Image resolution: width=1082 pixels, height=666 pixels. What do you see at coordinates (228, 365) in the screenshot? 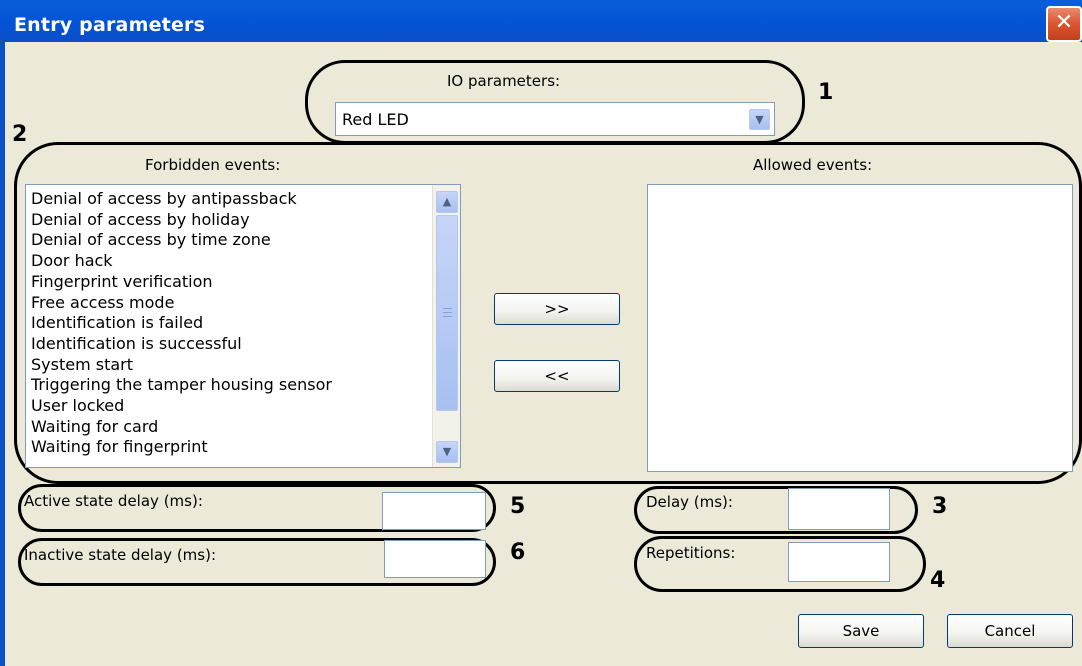
I see `list-item: System start` at bounding box center [228, 365].